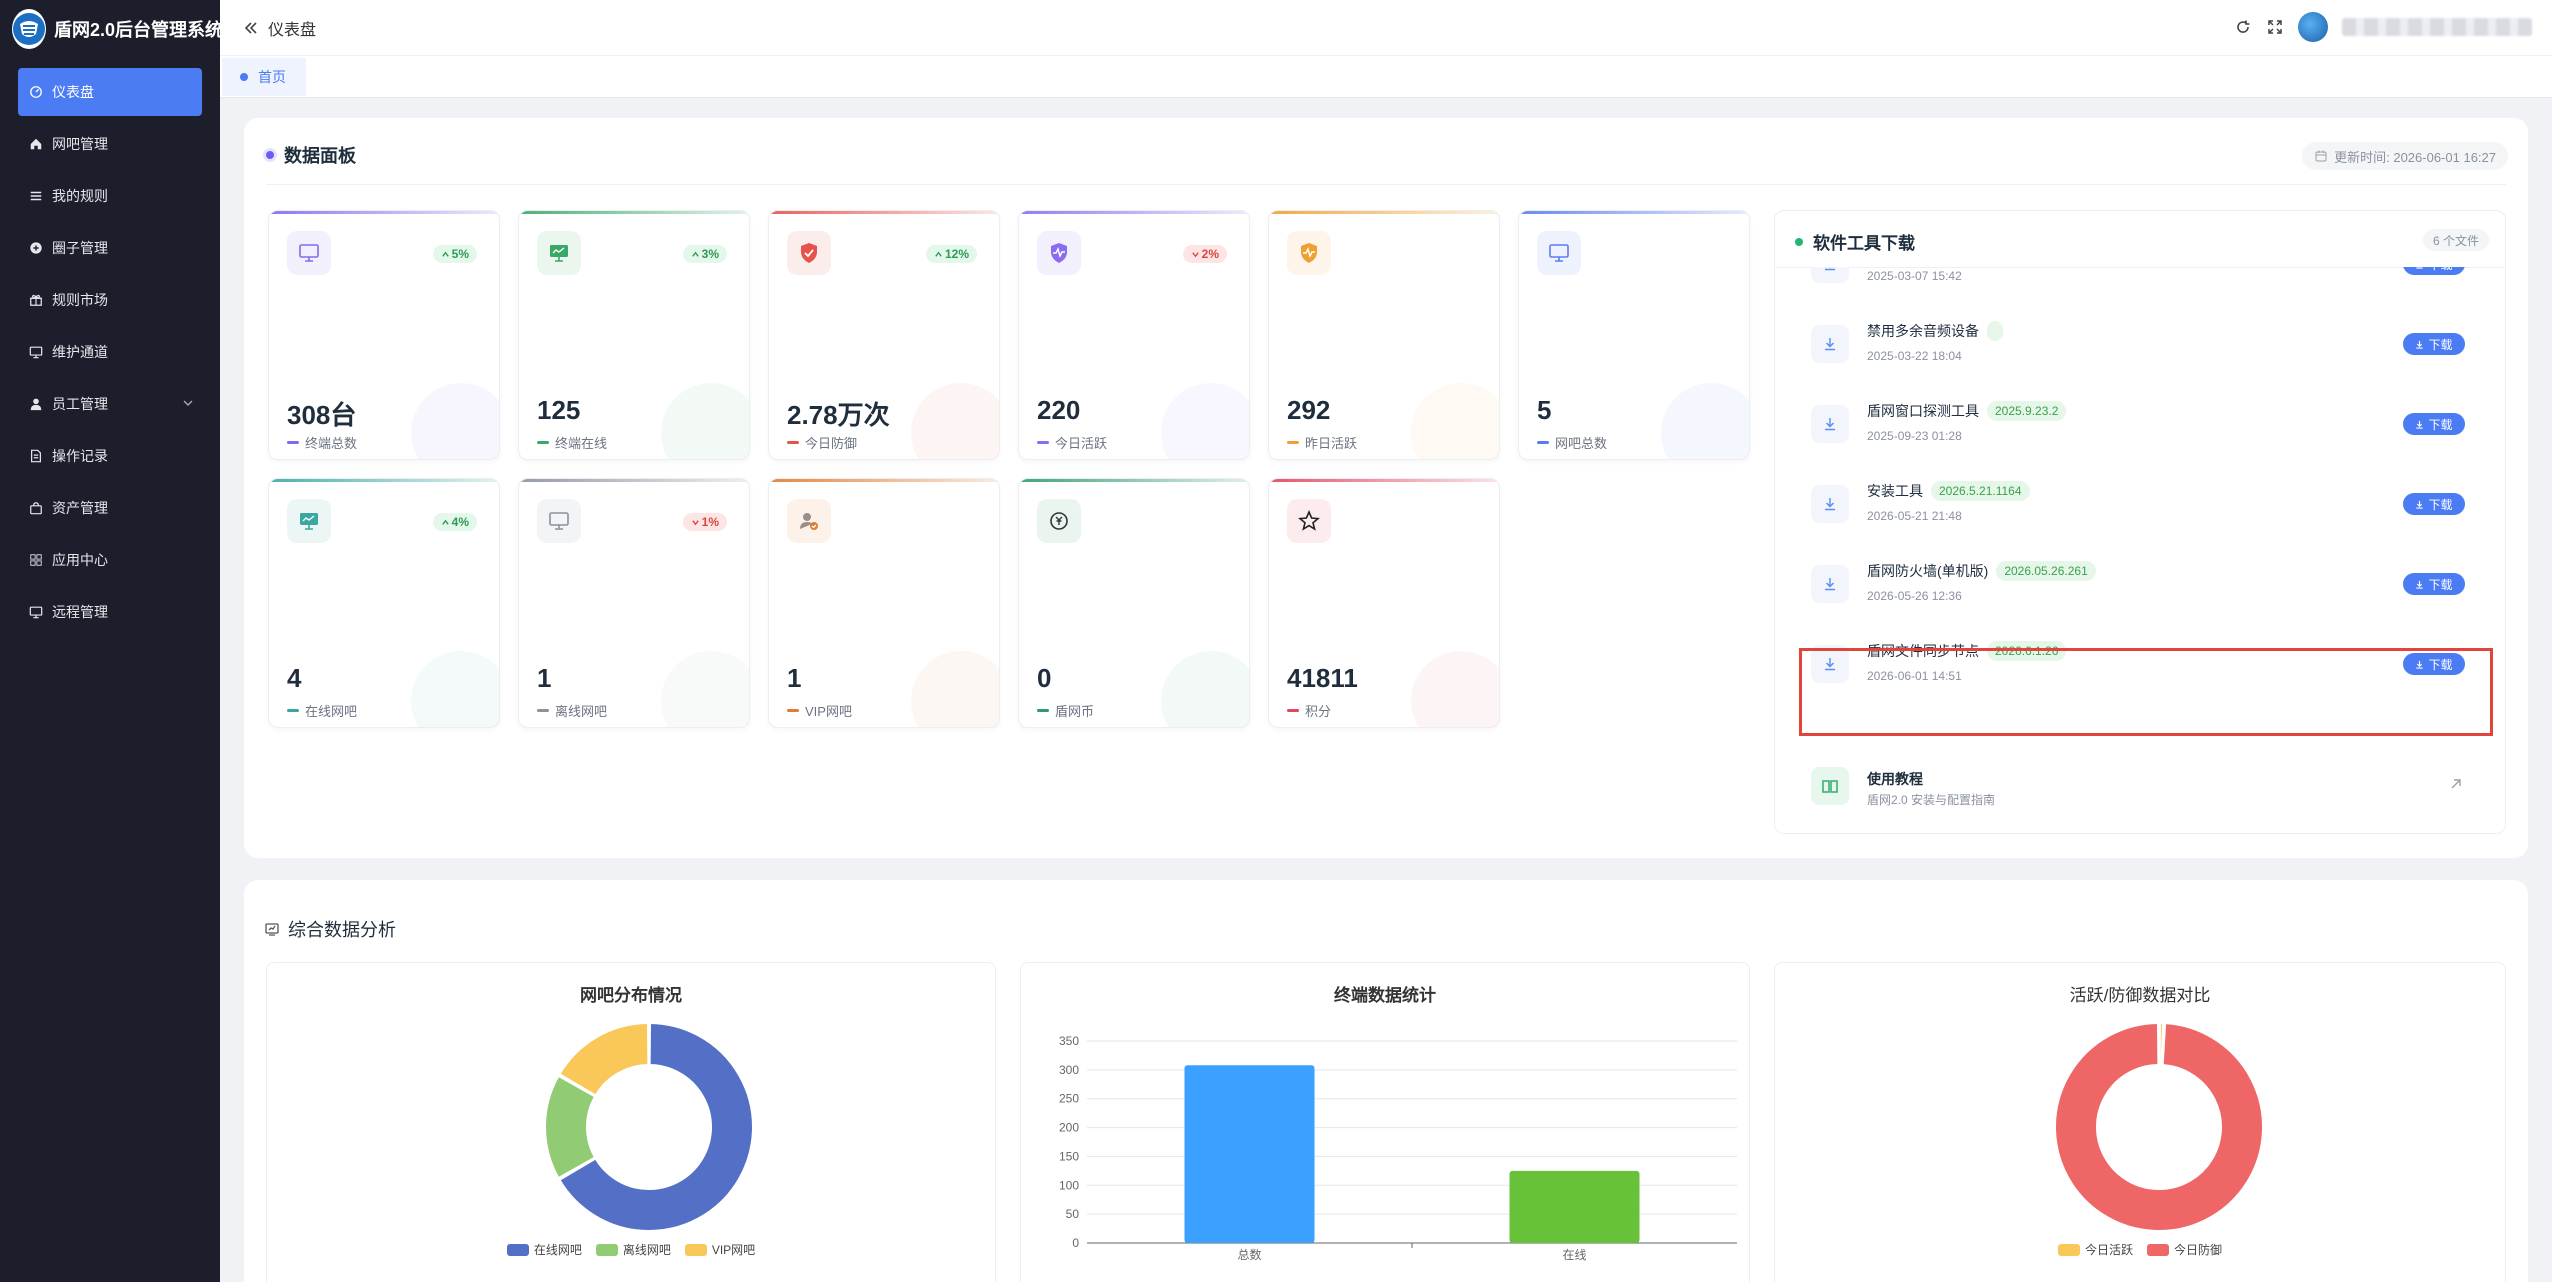 The height and width of the screenshot is (1282, 2552). Describe the element at coordinates (251, 28) in the screenshot. I see `collapse-sidebar-icon` at that location.